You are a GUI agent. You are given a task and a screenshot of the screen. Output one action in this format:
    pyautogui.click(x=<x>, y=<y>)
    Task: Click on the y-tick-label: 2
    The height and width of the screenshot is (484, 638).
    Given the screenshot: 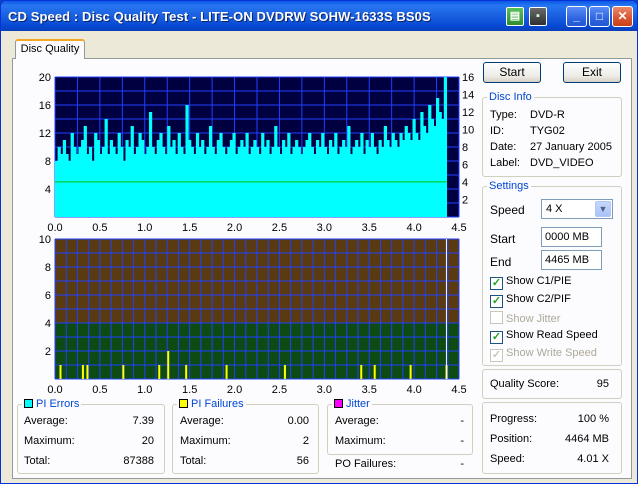 What is the action you would take?
    pyautogui.click(x=48, y=352)
    